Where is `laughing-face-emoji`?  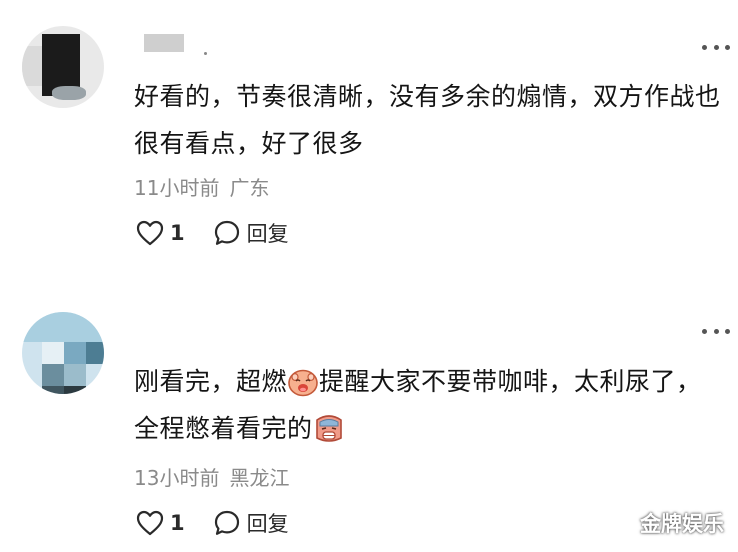
laughing-face-emoji is located at coordinates (303, 383).